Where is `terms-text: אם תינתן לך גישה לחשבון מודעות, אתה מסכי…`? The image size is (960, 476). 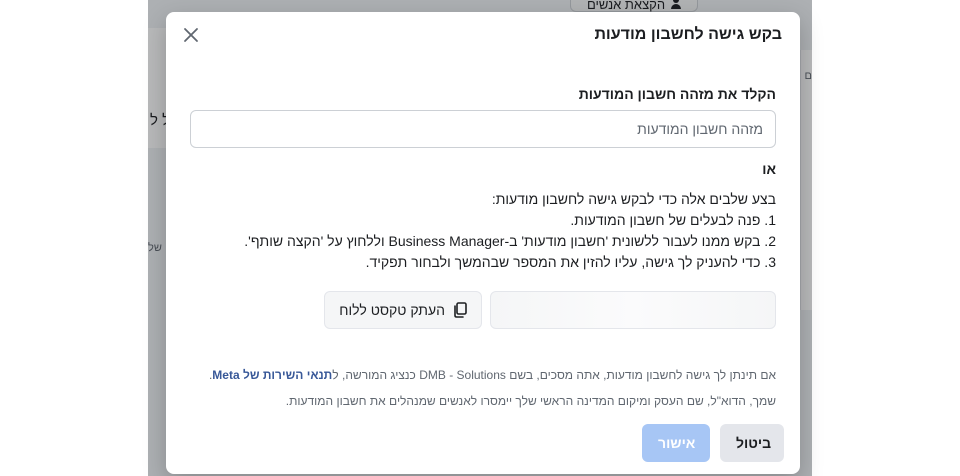 terms-text: אם תינתן לך גישה לחשבון מודעות, אתה מסכי… is located at coordinates (554, 375).